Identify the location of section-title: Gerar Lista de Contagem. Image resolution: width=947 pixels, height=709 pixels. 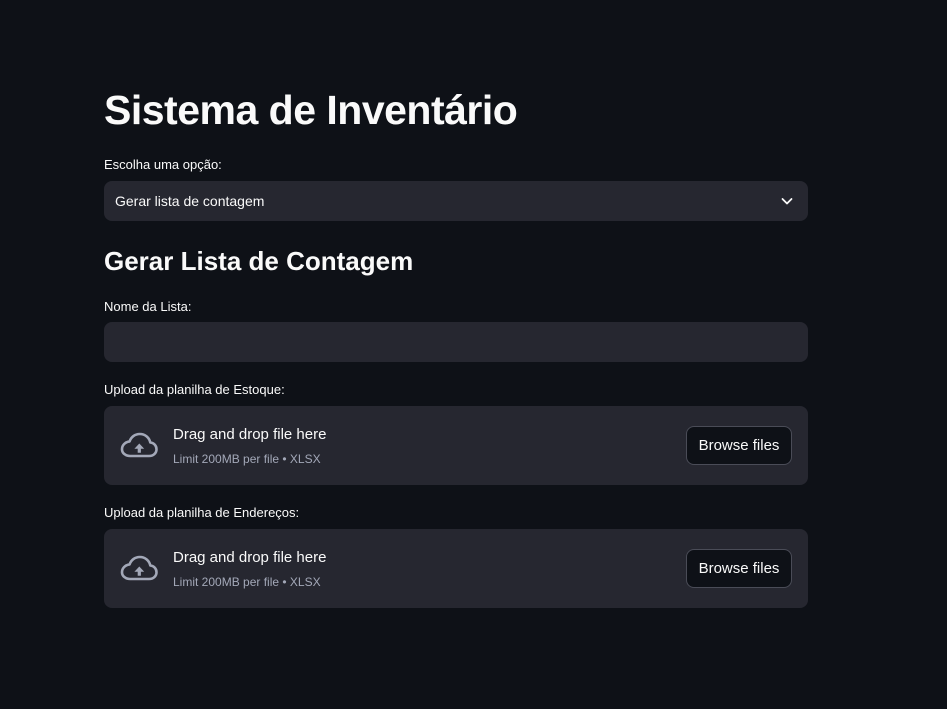
(259, 261).